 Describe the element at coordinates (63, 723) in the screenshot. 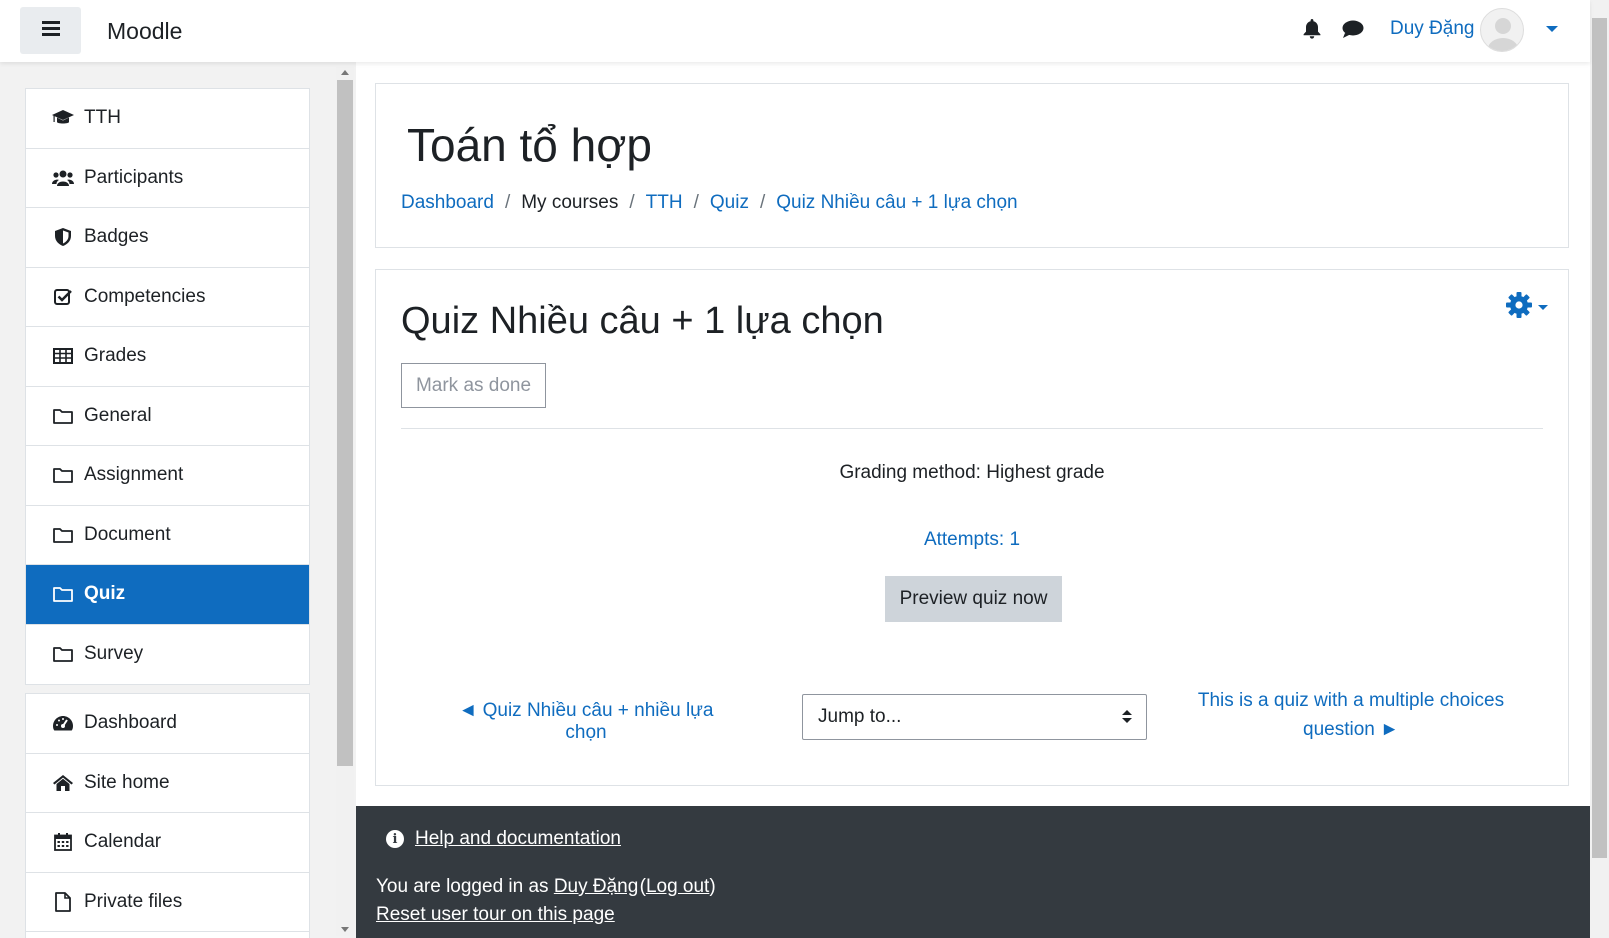

I see `tachometer-icon` at that location.